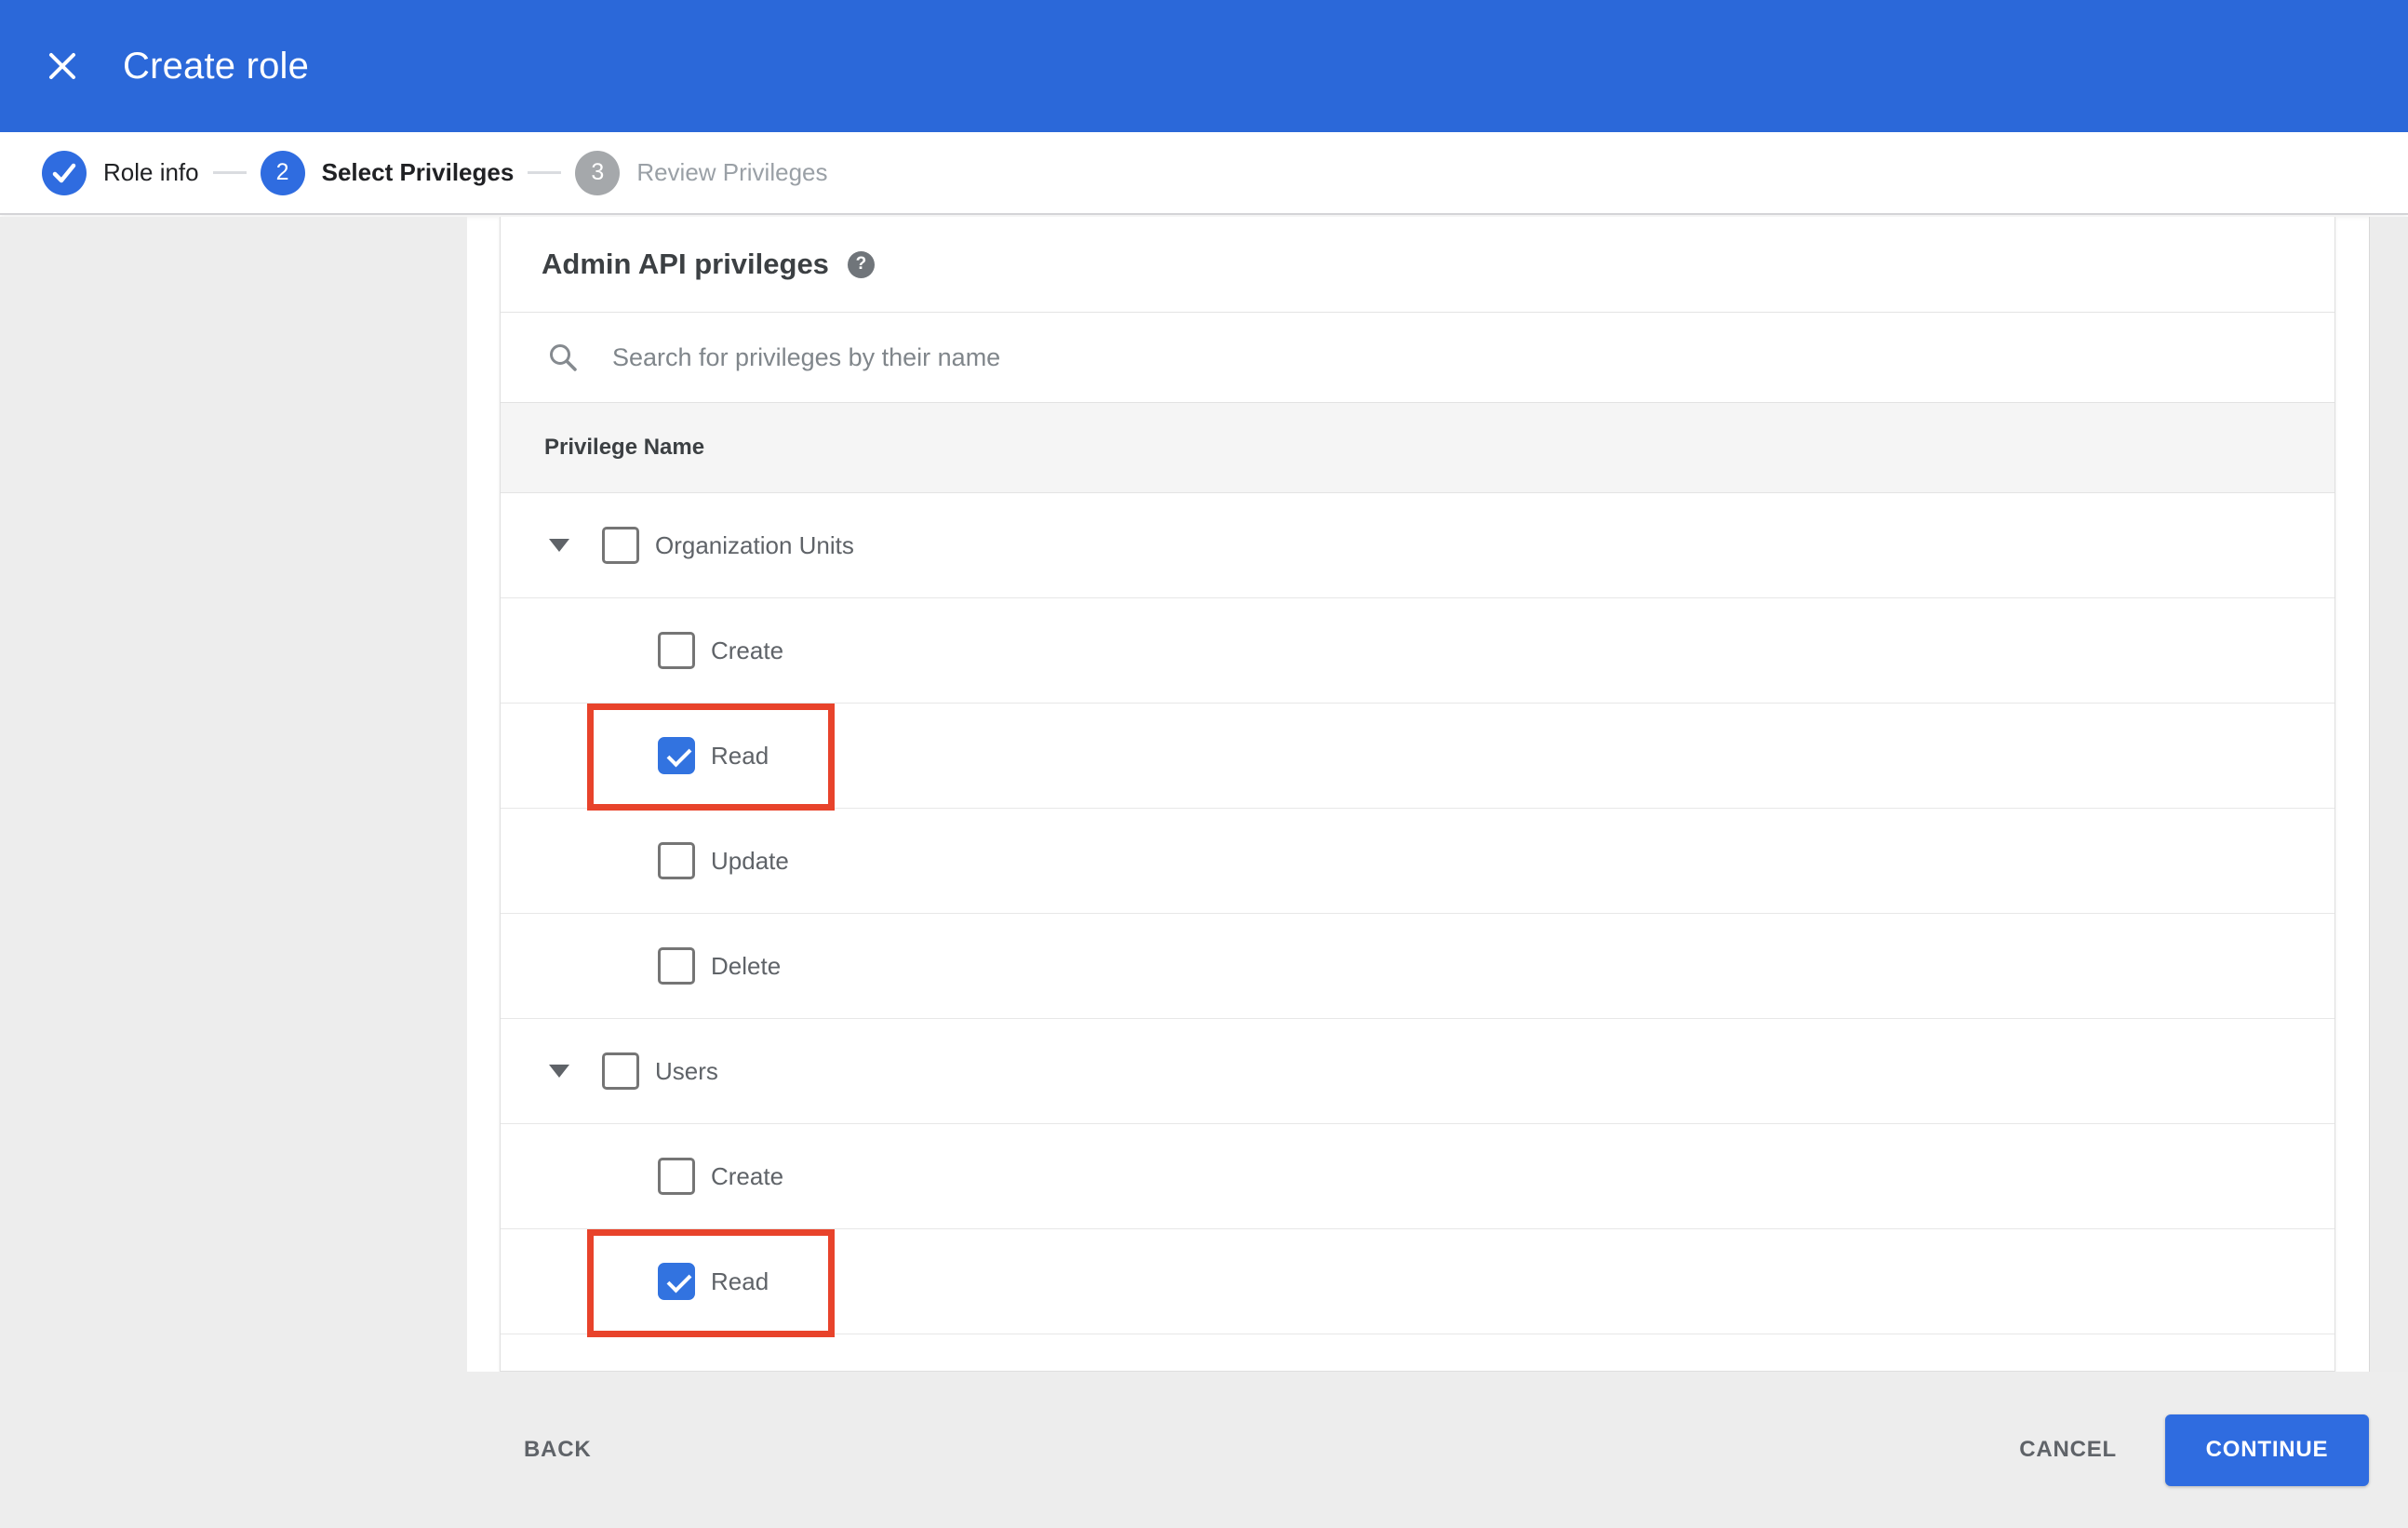  What do you see at coordinates (598, 172) in the screenshot?
I see `step-number-badge: 3` at bounding box center [598, 172].